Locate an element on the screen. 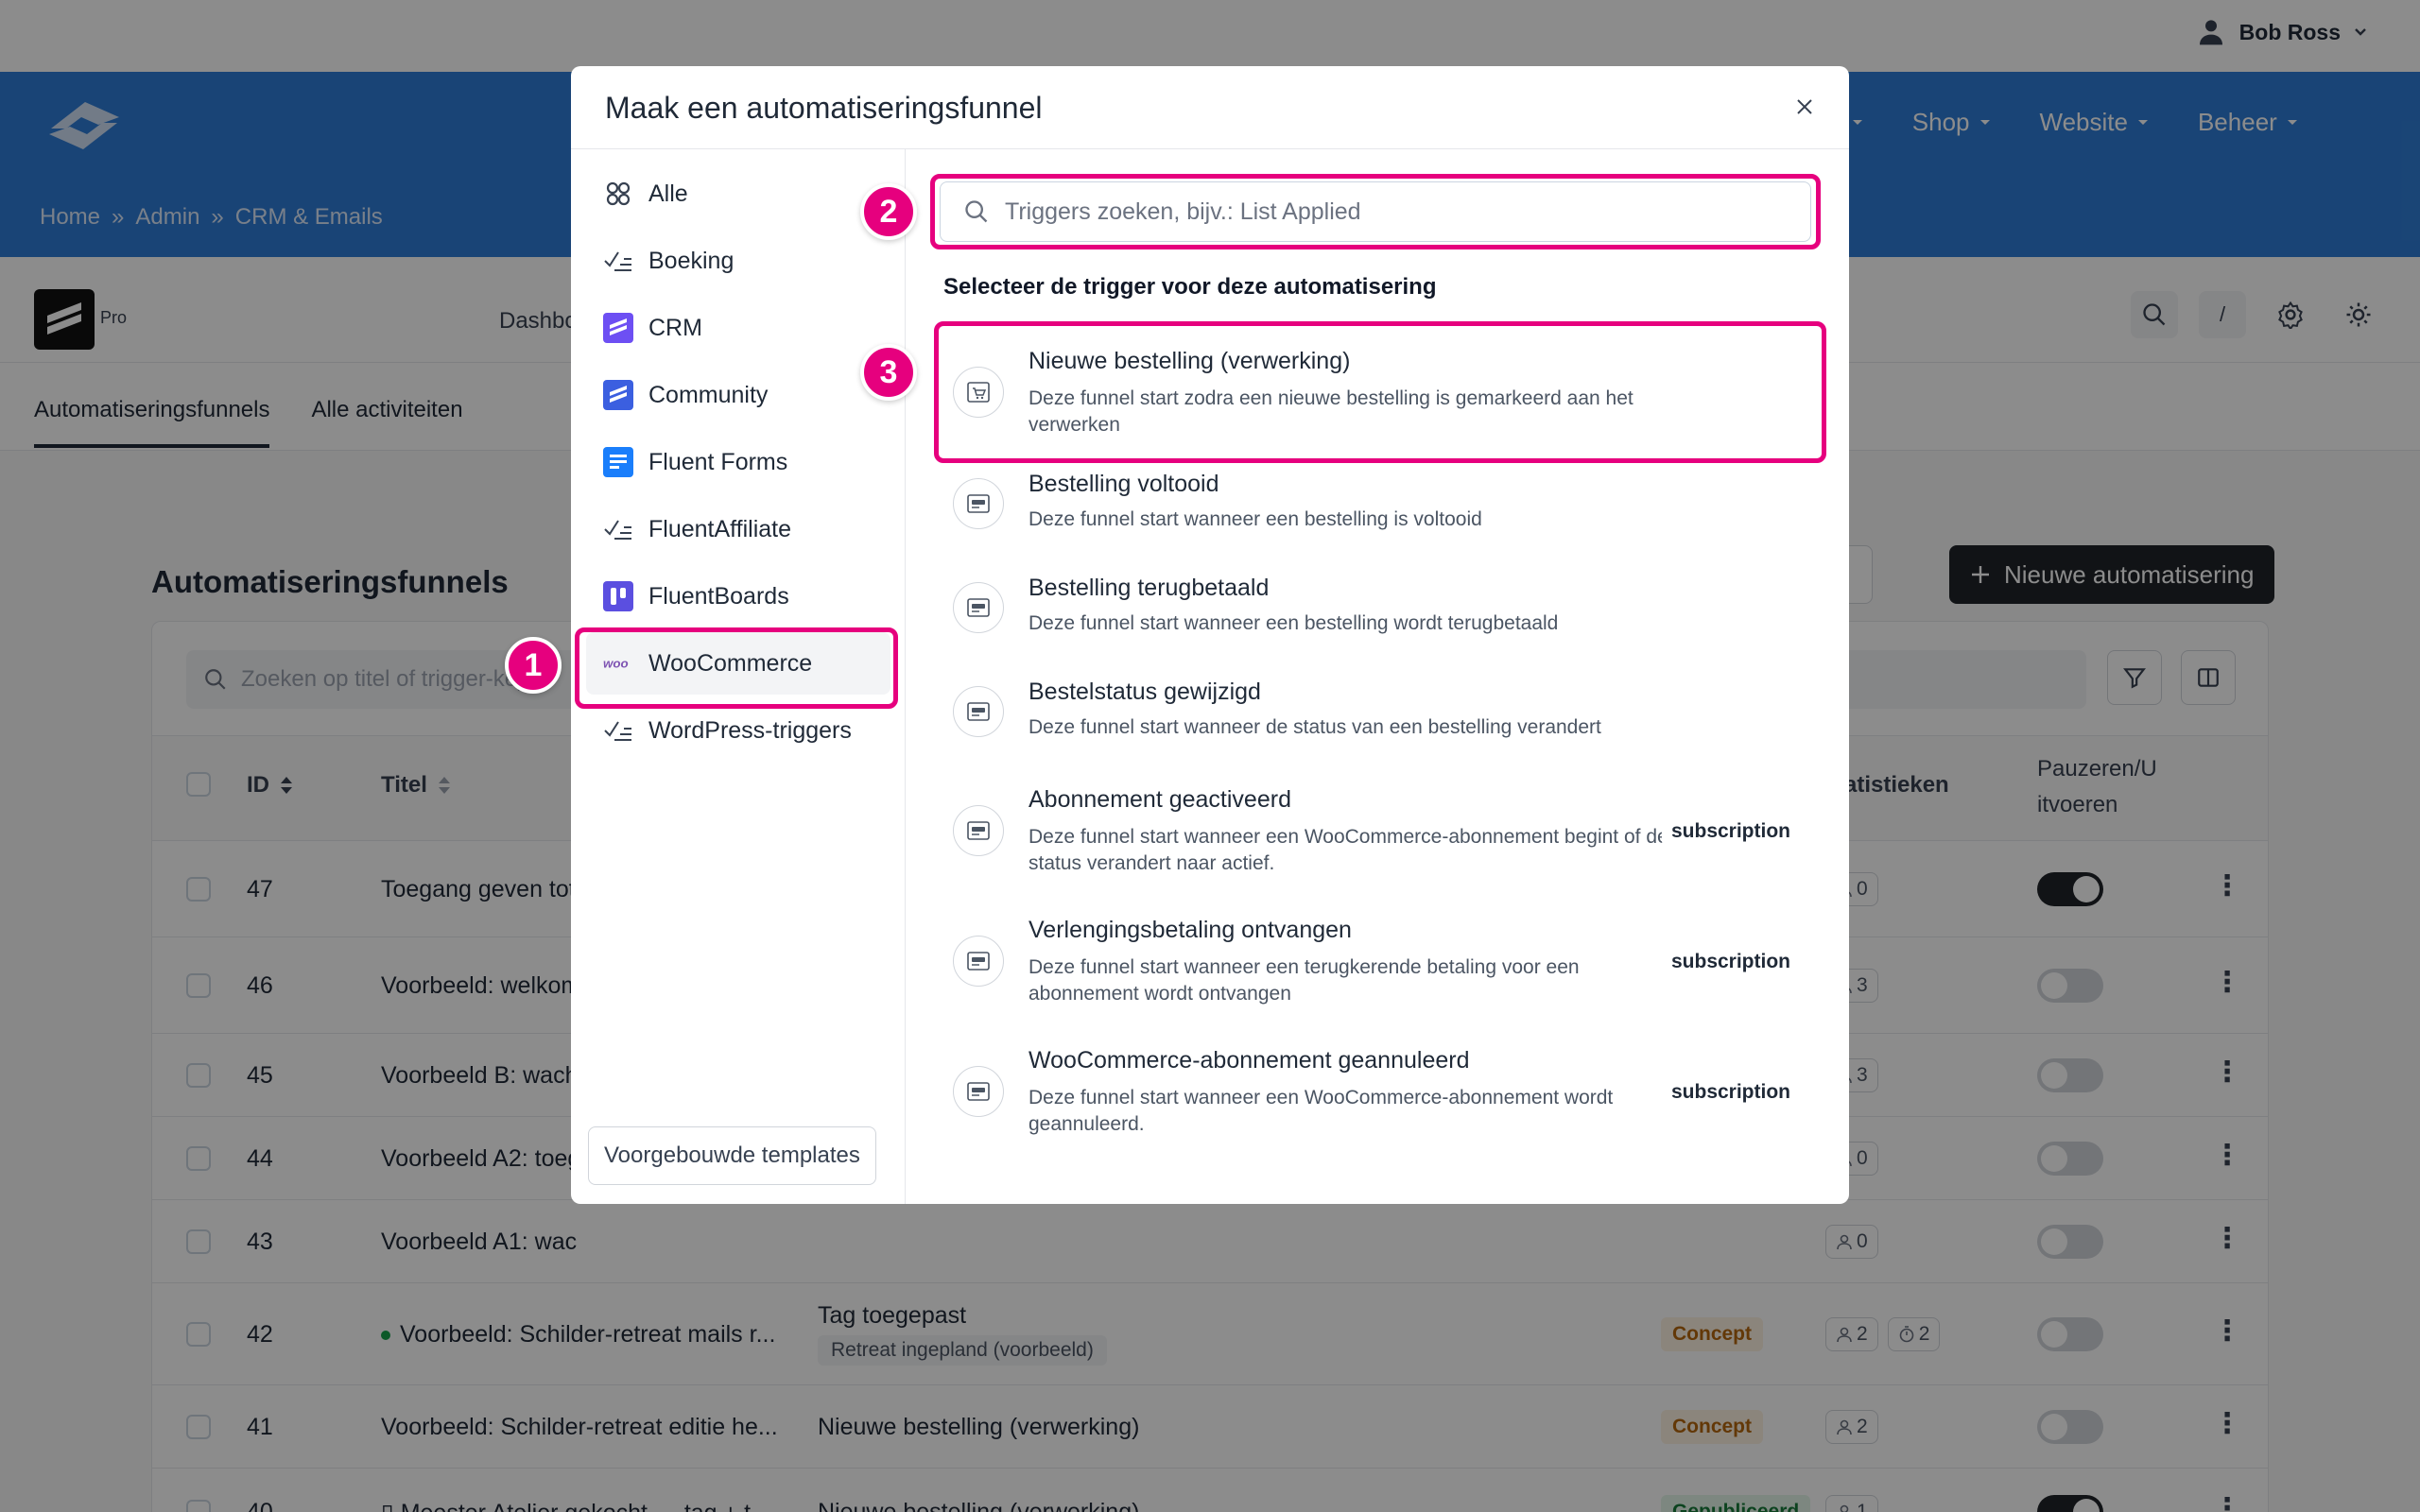 This screenshot has height=1512, width=2420. category-boeking: Boeking is located at coordinates (738, 261).